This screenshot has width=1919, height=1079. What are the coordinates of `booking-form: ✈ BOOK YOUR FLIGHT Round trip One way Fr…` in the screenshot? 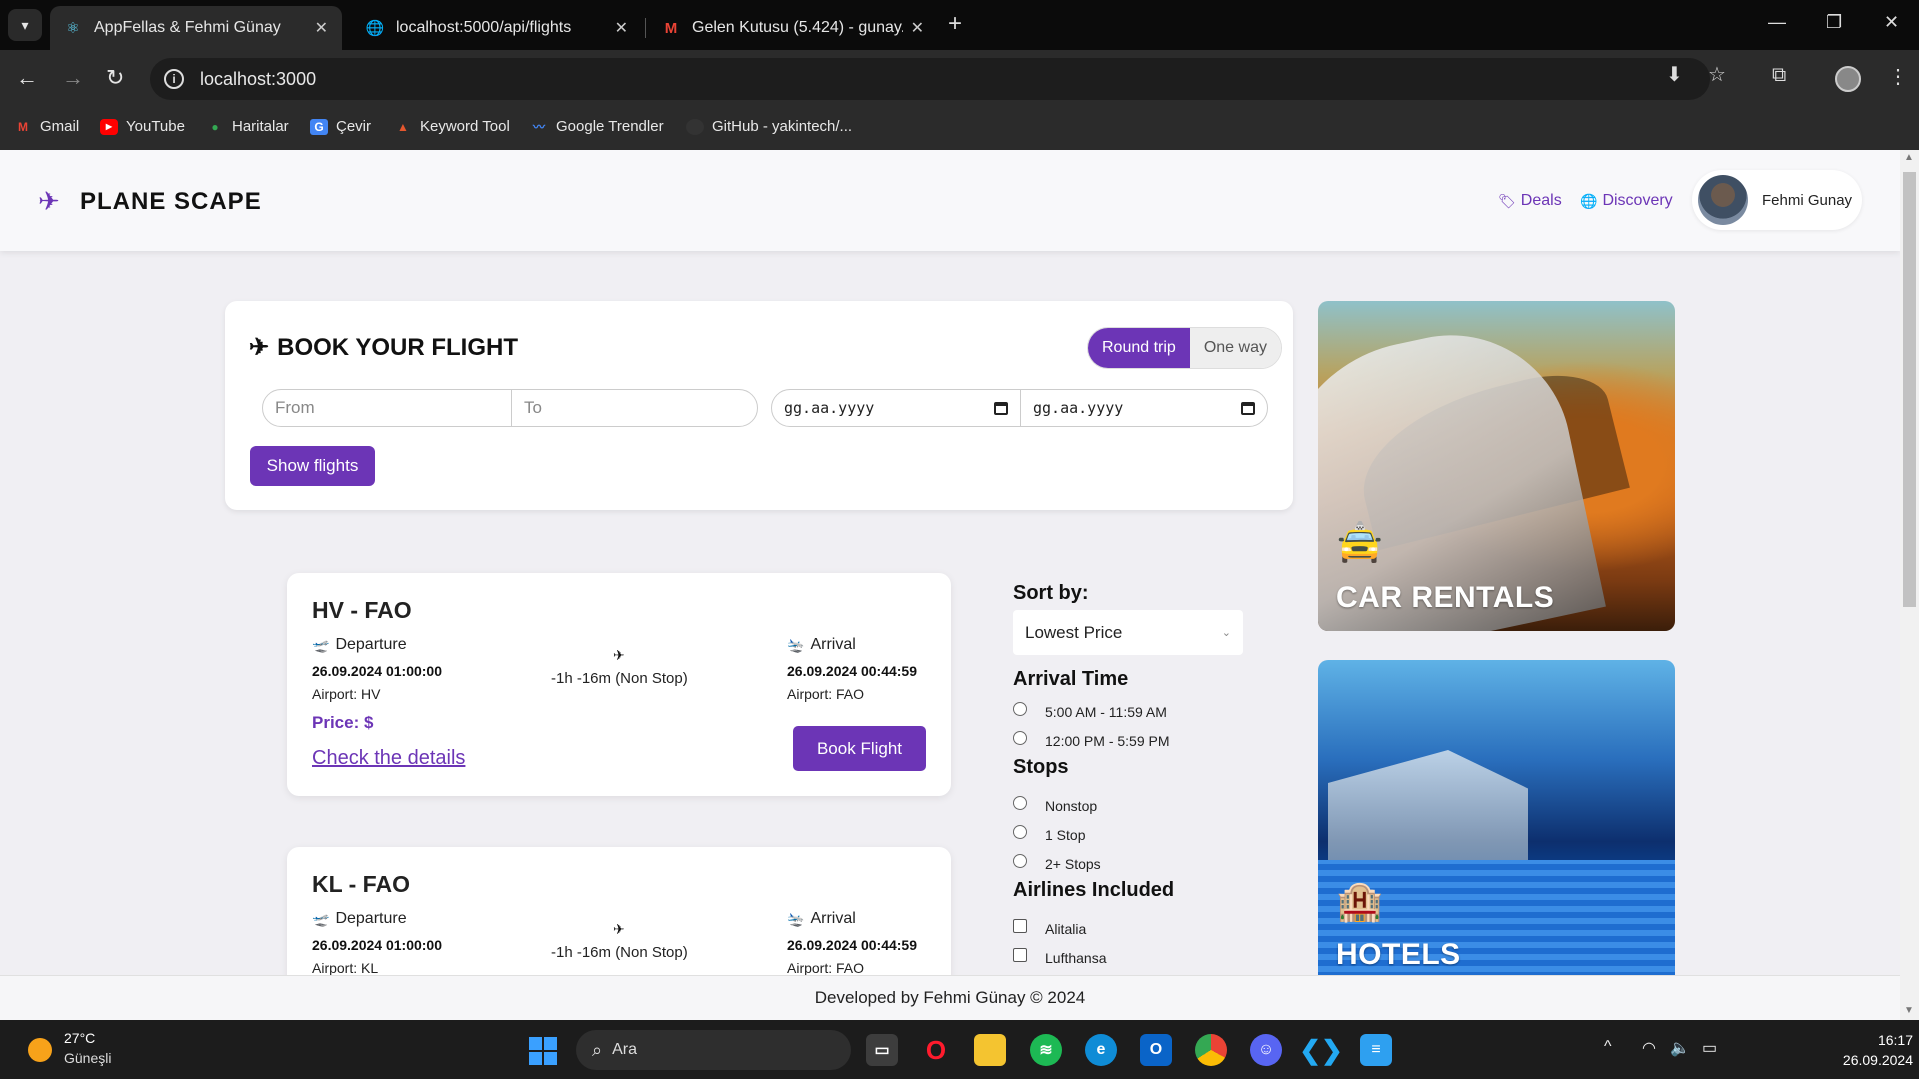 It's located at (759, 405).